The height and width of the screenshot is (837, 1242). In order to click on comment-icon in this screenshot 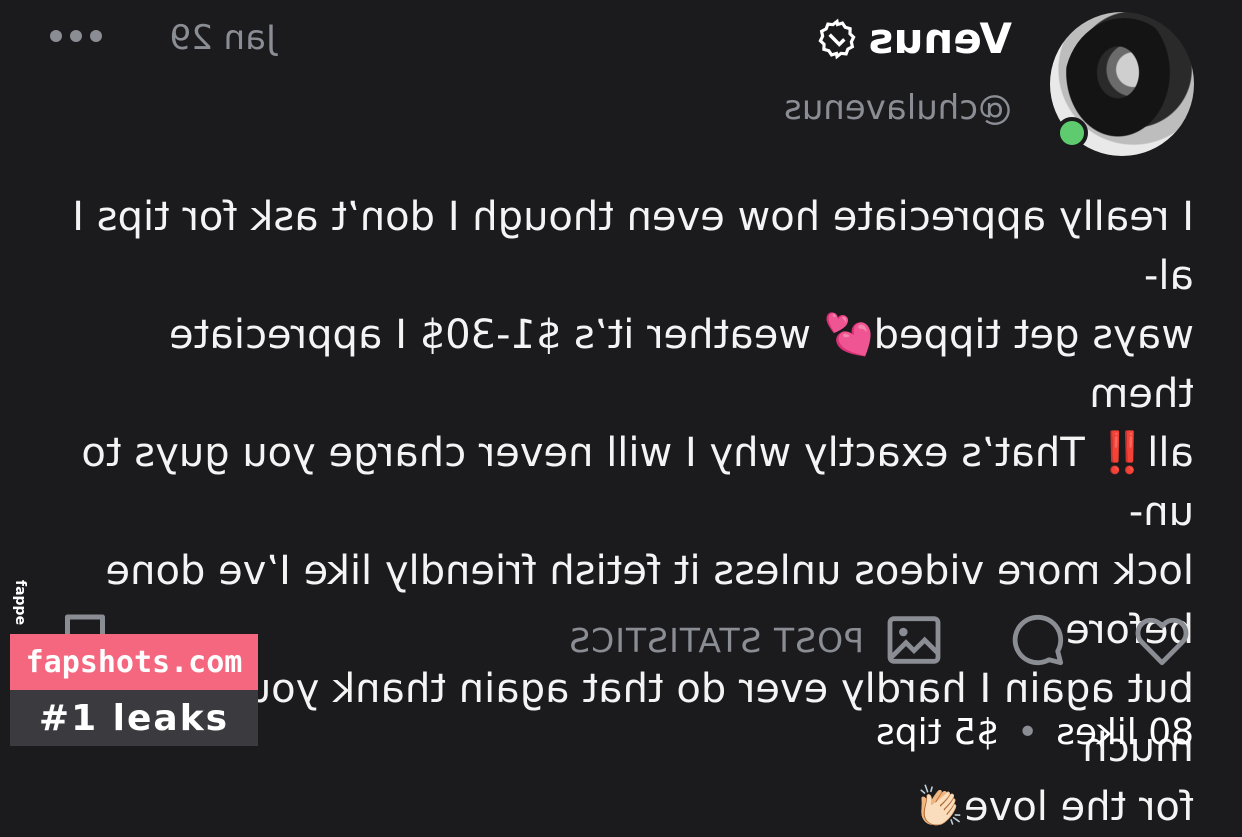, I will do `click(1038, 640)`.